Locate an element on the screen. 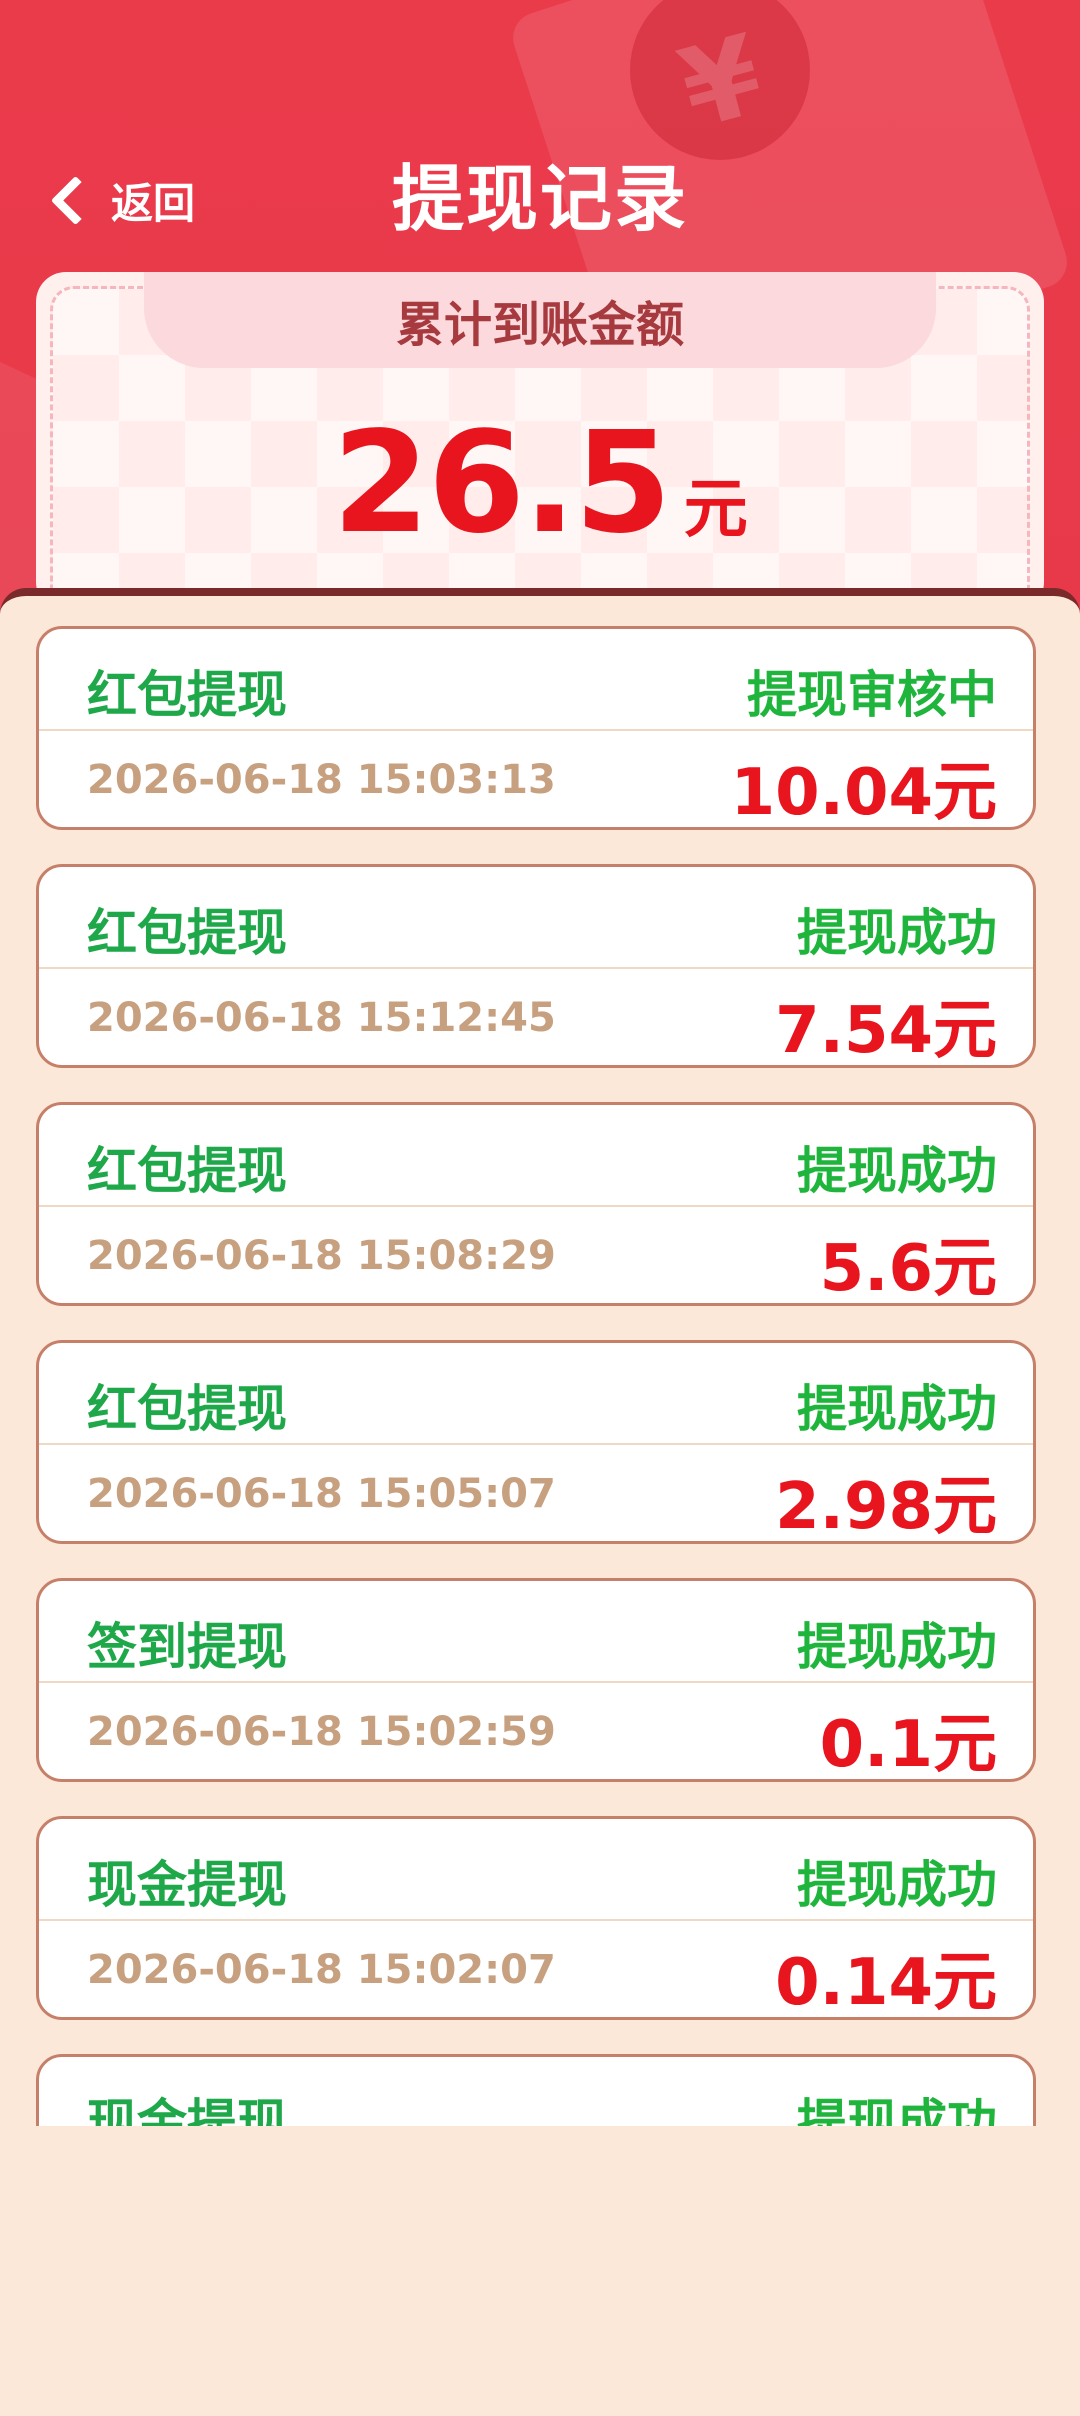 The width and height of the screenshot is (1080, 2416). record-item: 红包提现 提现成功 2026-06-18 15:05:07 2.98元 is located at coordinates (536, 1442).